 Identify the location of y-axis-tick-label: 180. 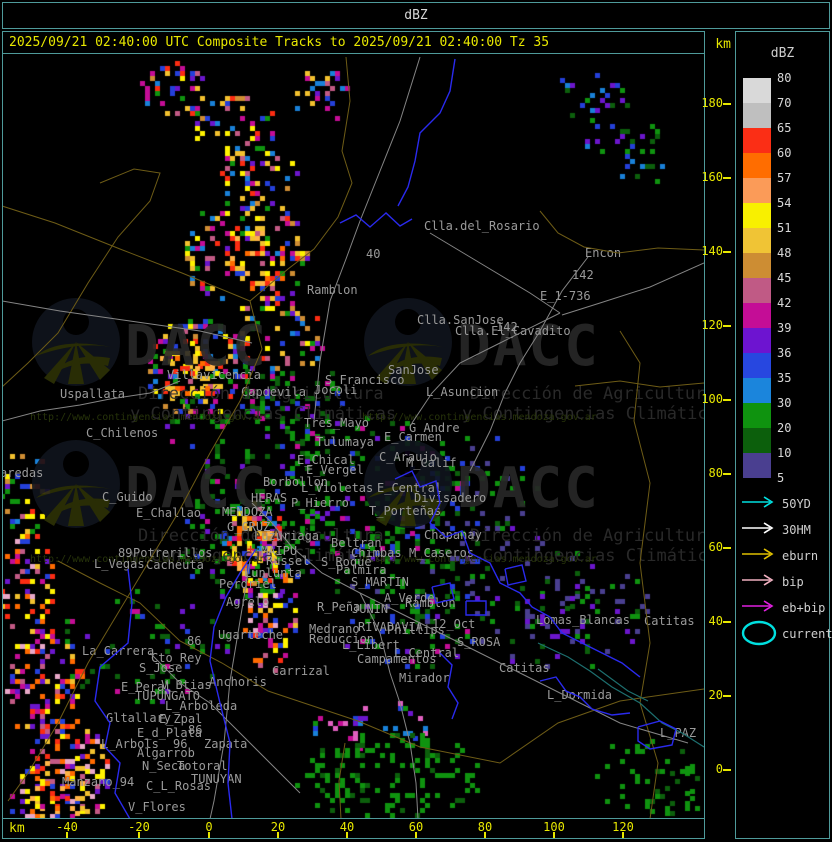
(712, 103).